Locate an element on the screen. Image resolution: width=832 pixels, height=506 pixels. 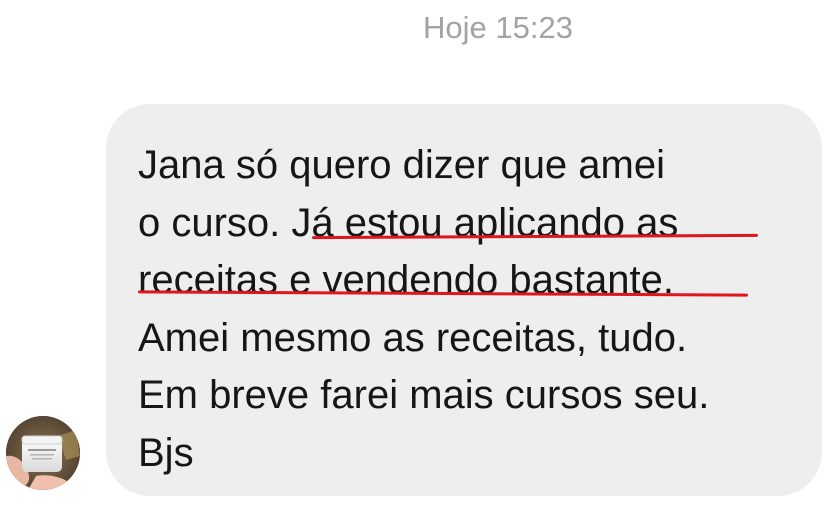
timestamp: Hoje 15:23 is located at coordinates (498, 27).